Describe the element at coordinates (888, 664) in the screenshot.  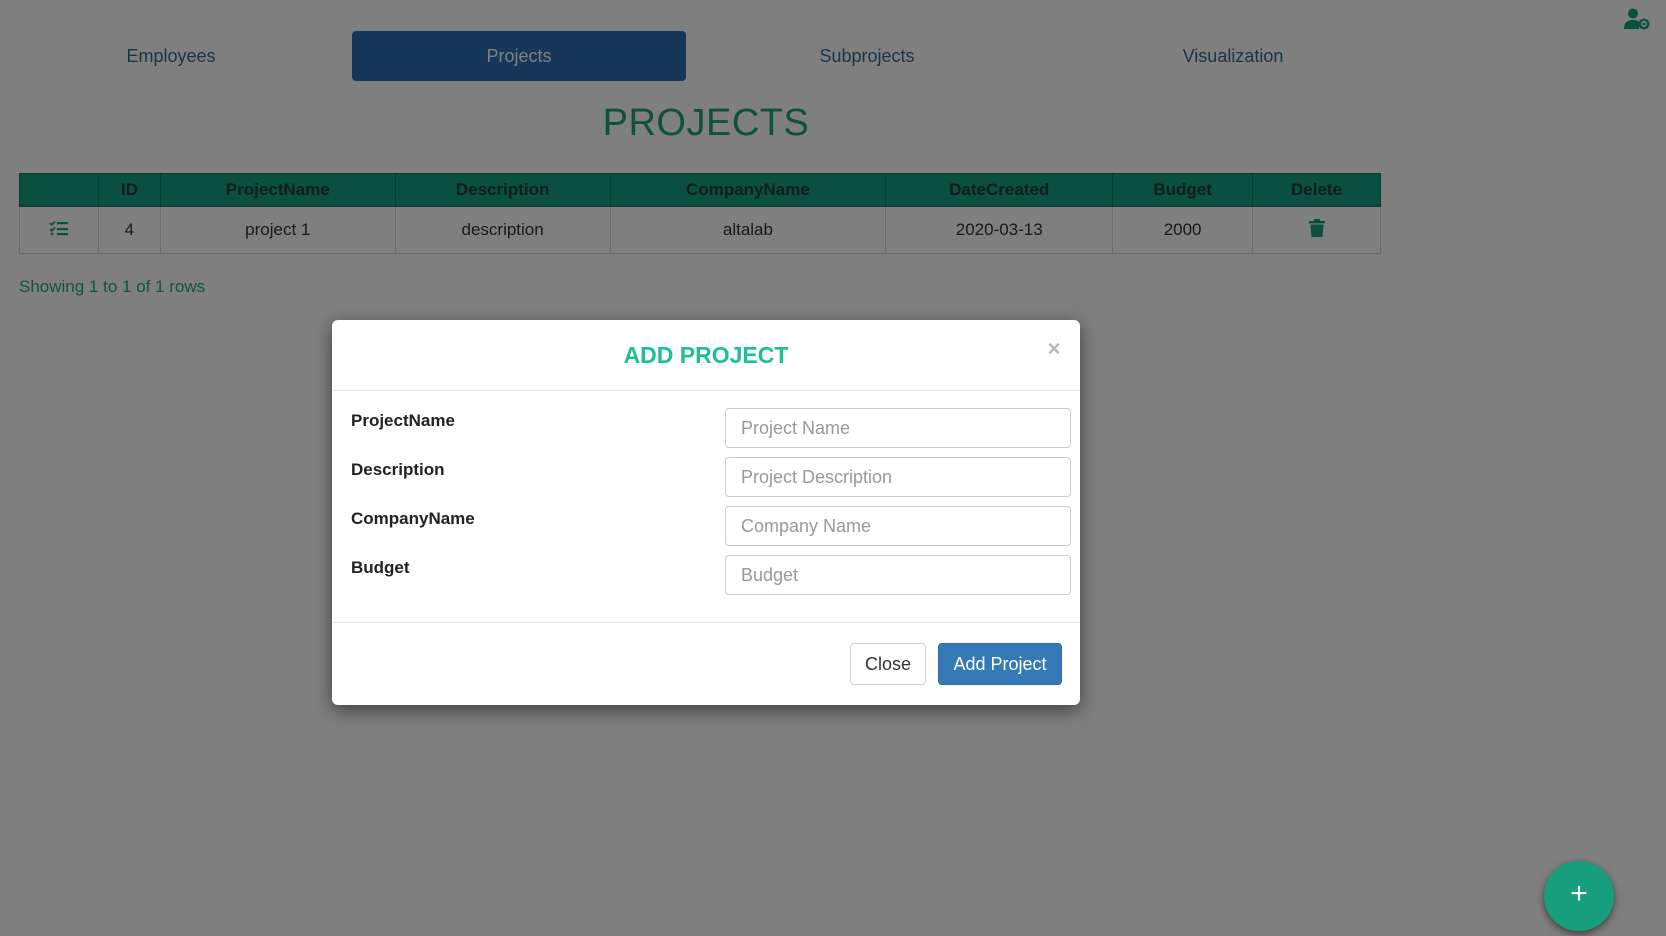
I see `close-button: Close` at that location.